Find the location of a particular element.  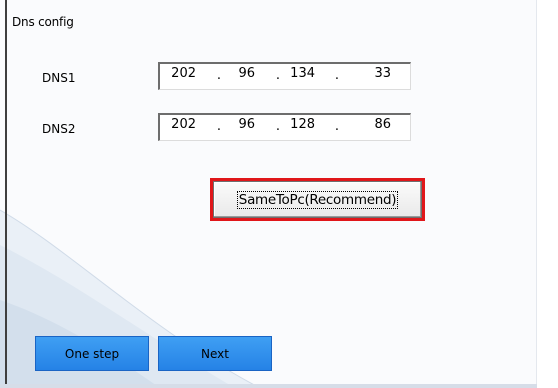

section-title: Dns config is located at coordinates (43, 22).